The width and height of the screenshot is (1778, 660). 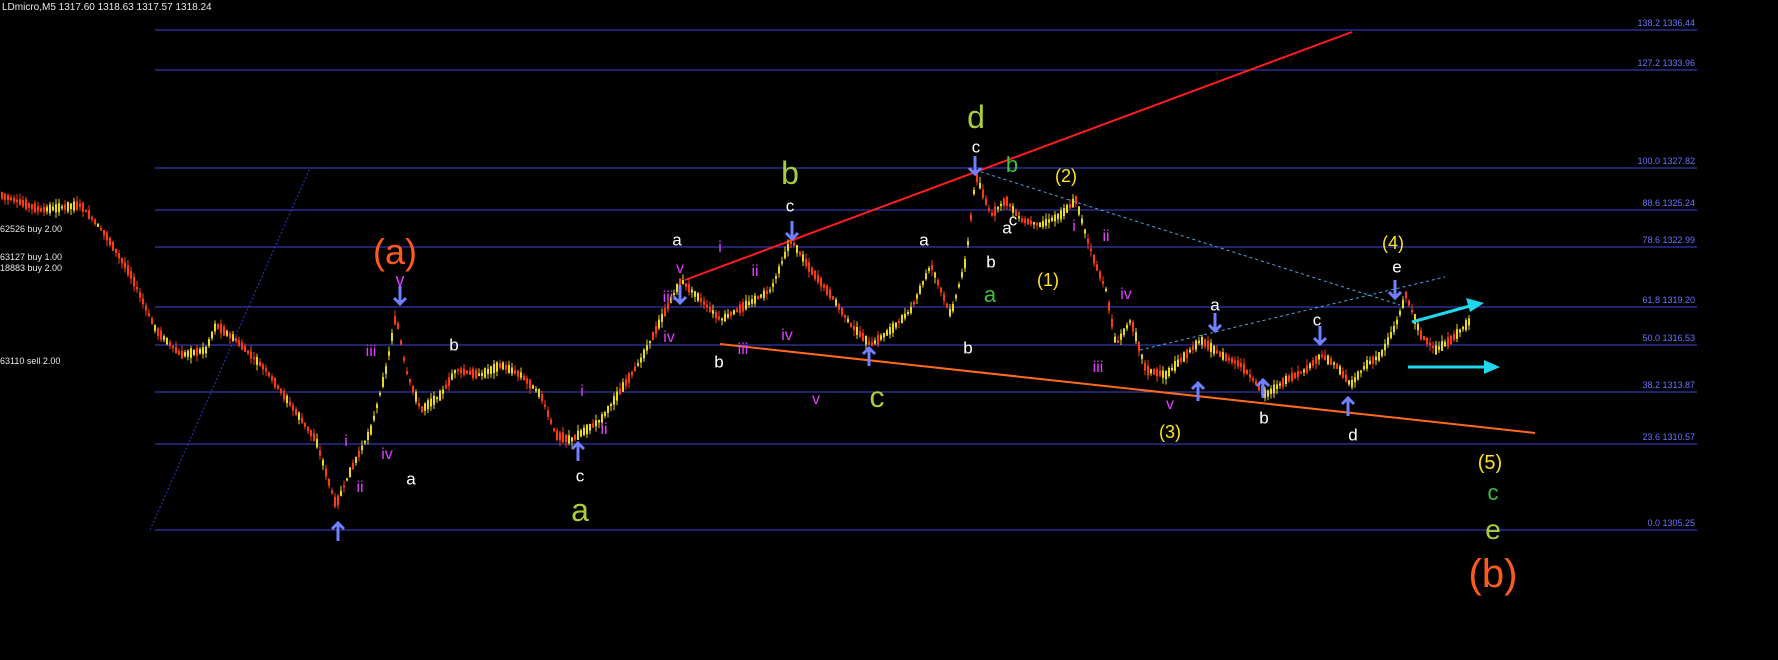 I want to click on trade-label: 63110 sell 2.00, so click(x=30, y=361).